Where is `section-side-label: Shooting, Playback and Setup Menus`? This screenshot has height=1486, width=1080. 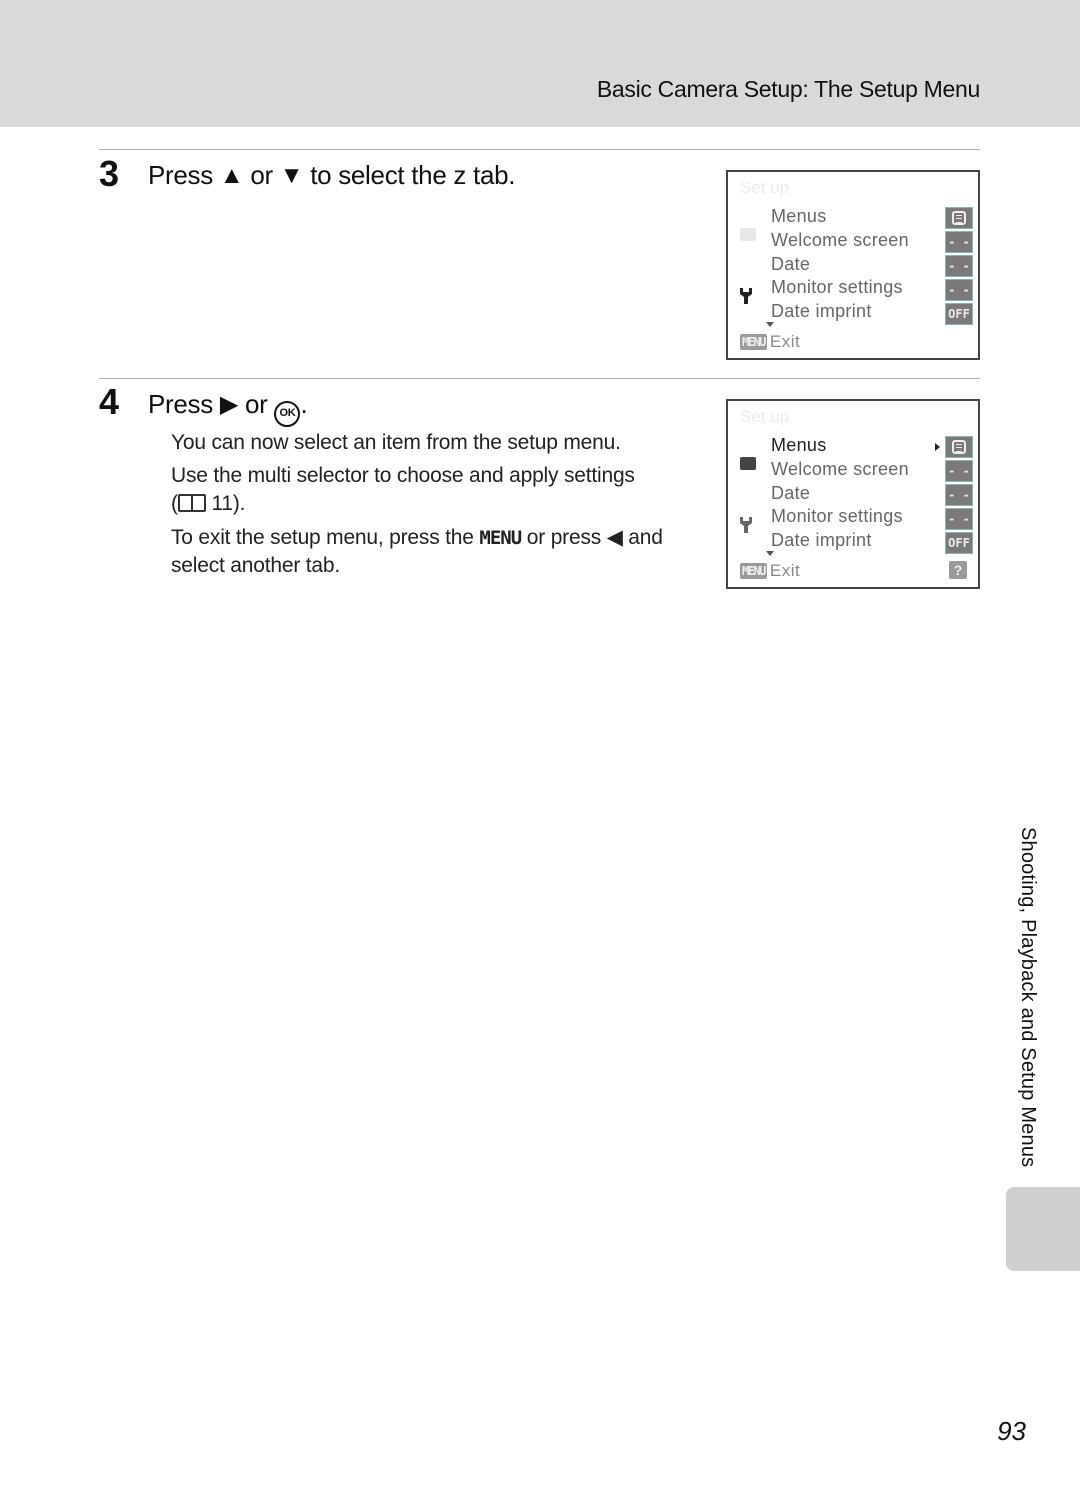 section-side-label: Shooting, Playback and Setup Menus is located at coordinates (1028, 997).